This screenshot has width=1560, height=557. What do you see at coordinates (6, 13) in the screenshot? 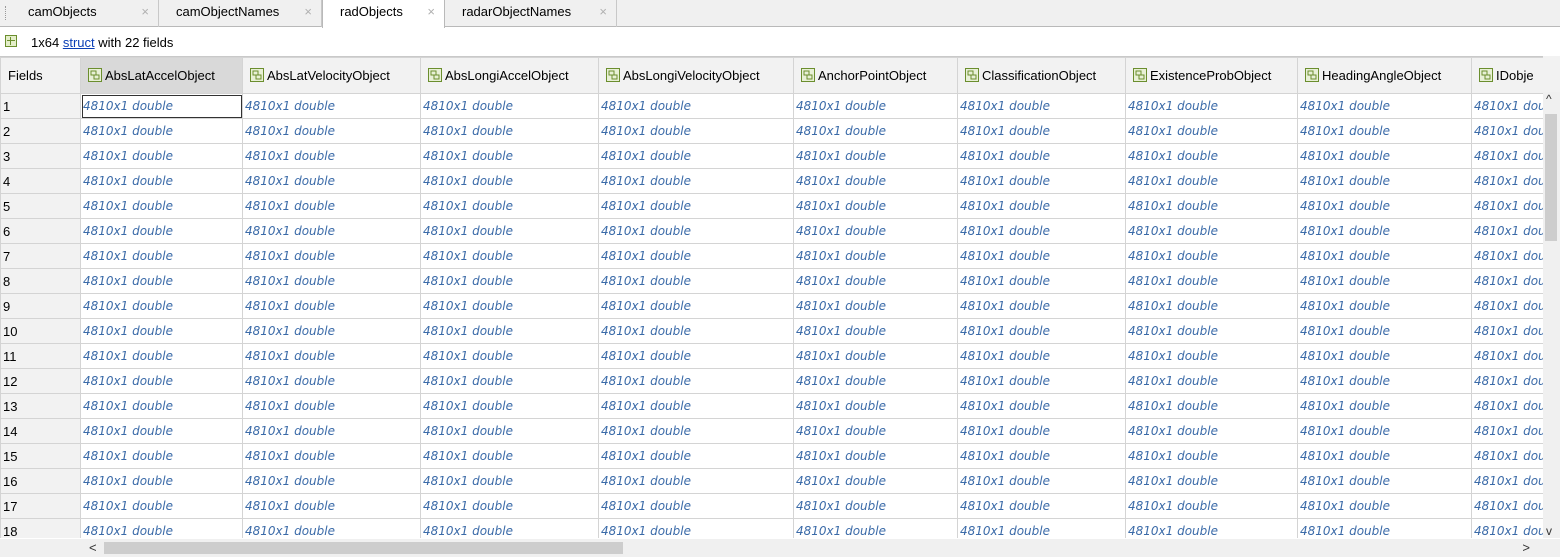
I see `tab-bar-grip` at bounding box center [6, 13].